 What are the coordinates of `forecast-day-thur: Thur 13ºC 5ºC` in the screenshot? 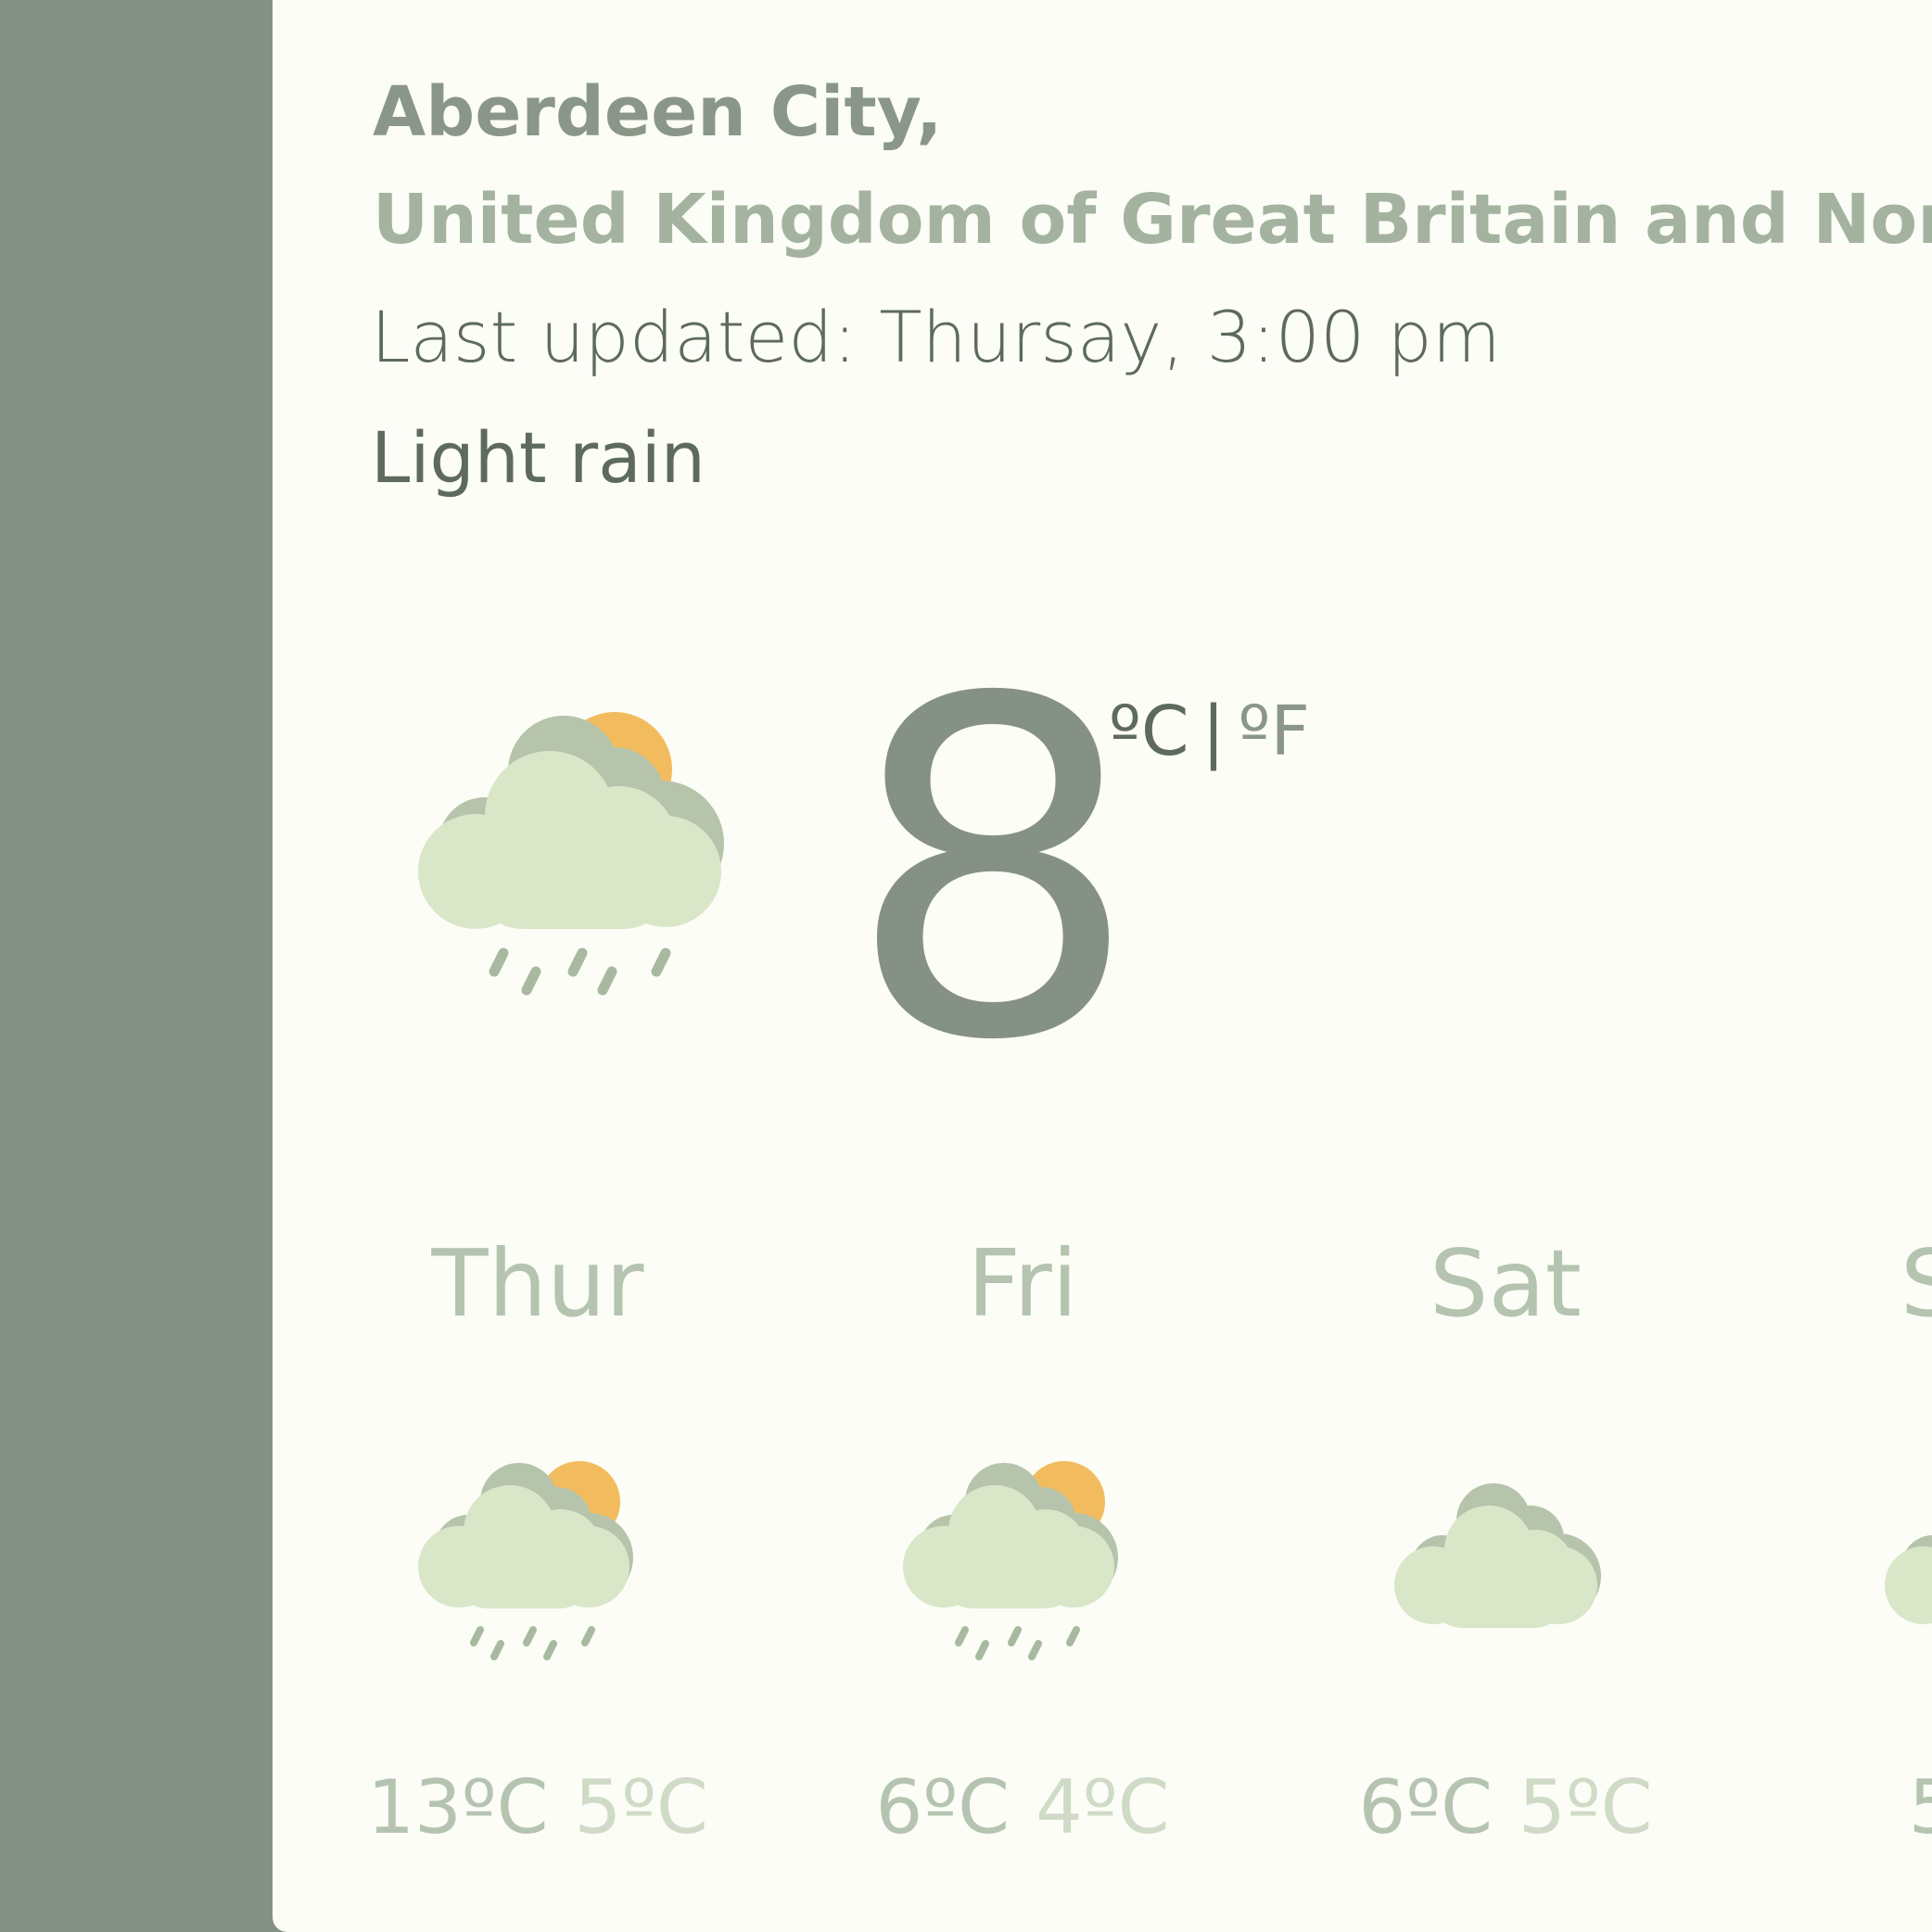 It's located at (537, 1548).